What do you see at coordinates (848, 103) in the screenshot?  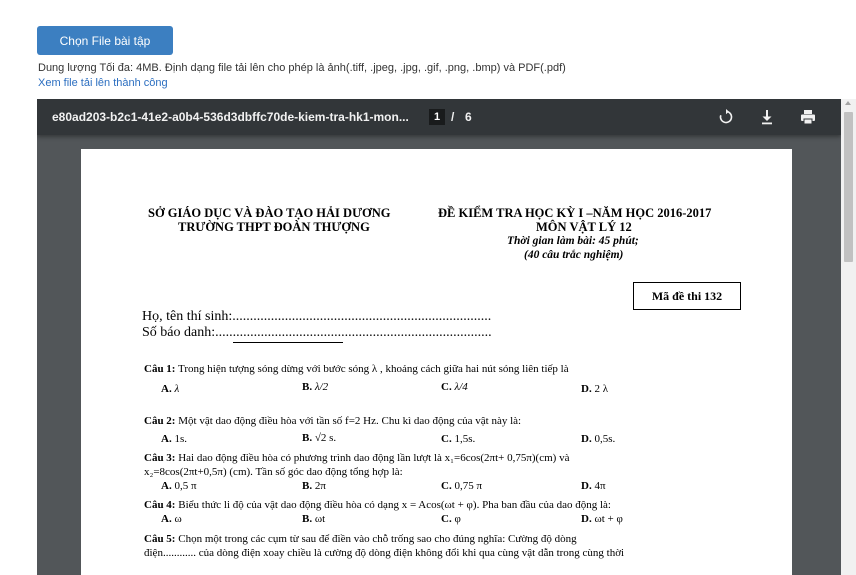 I see `scroll-up-icon` at bounding box center [848, 103].